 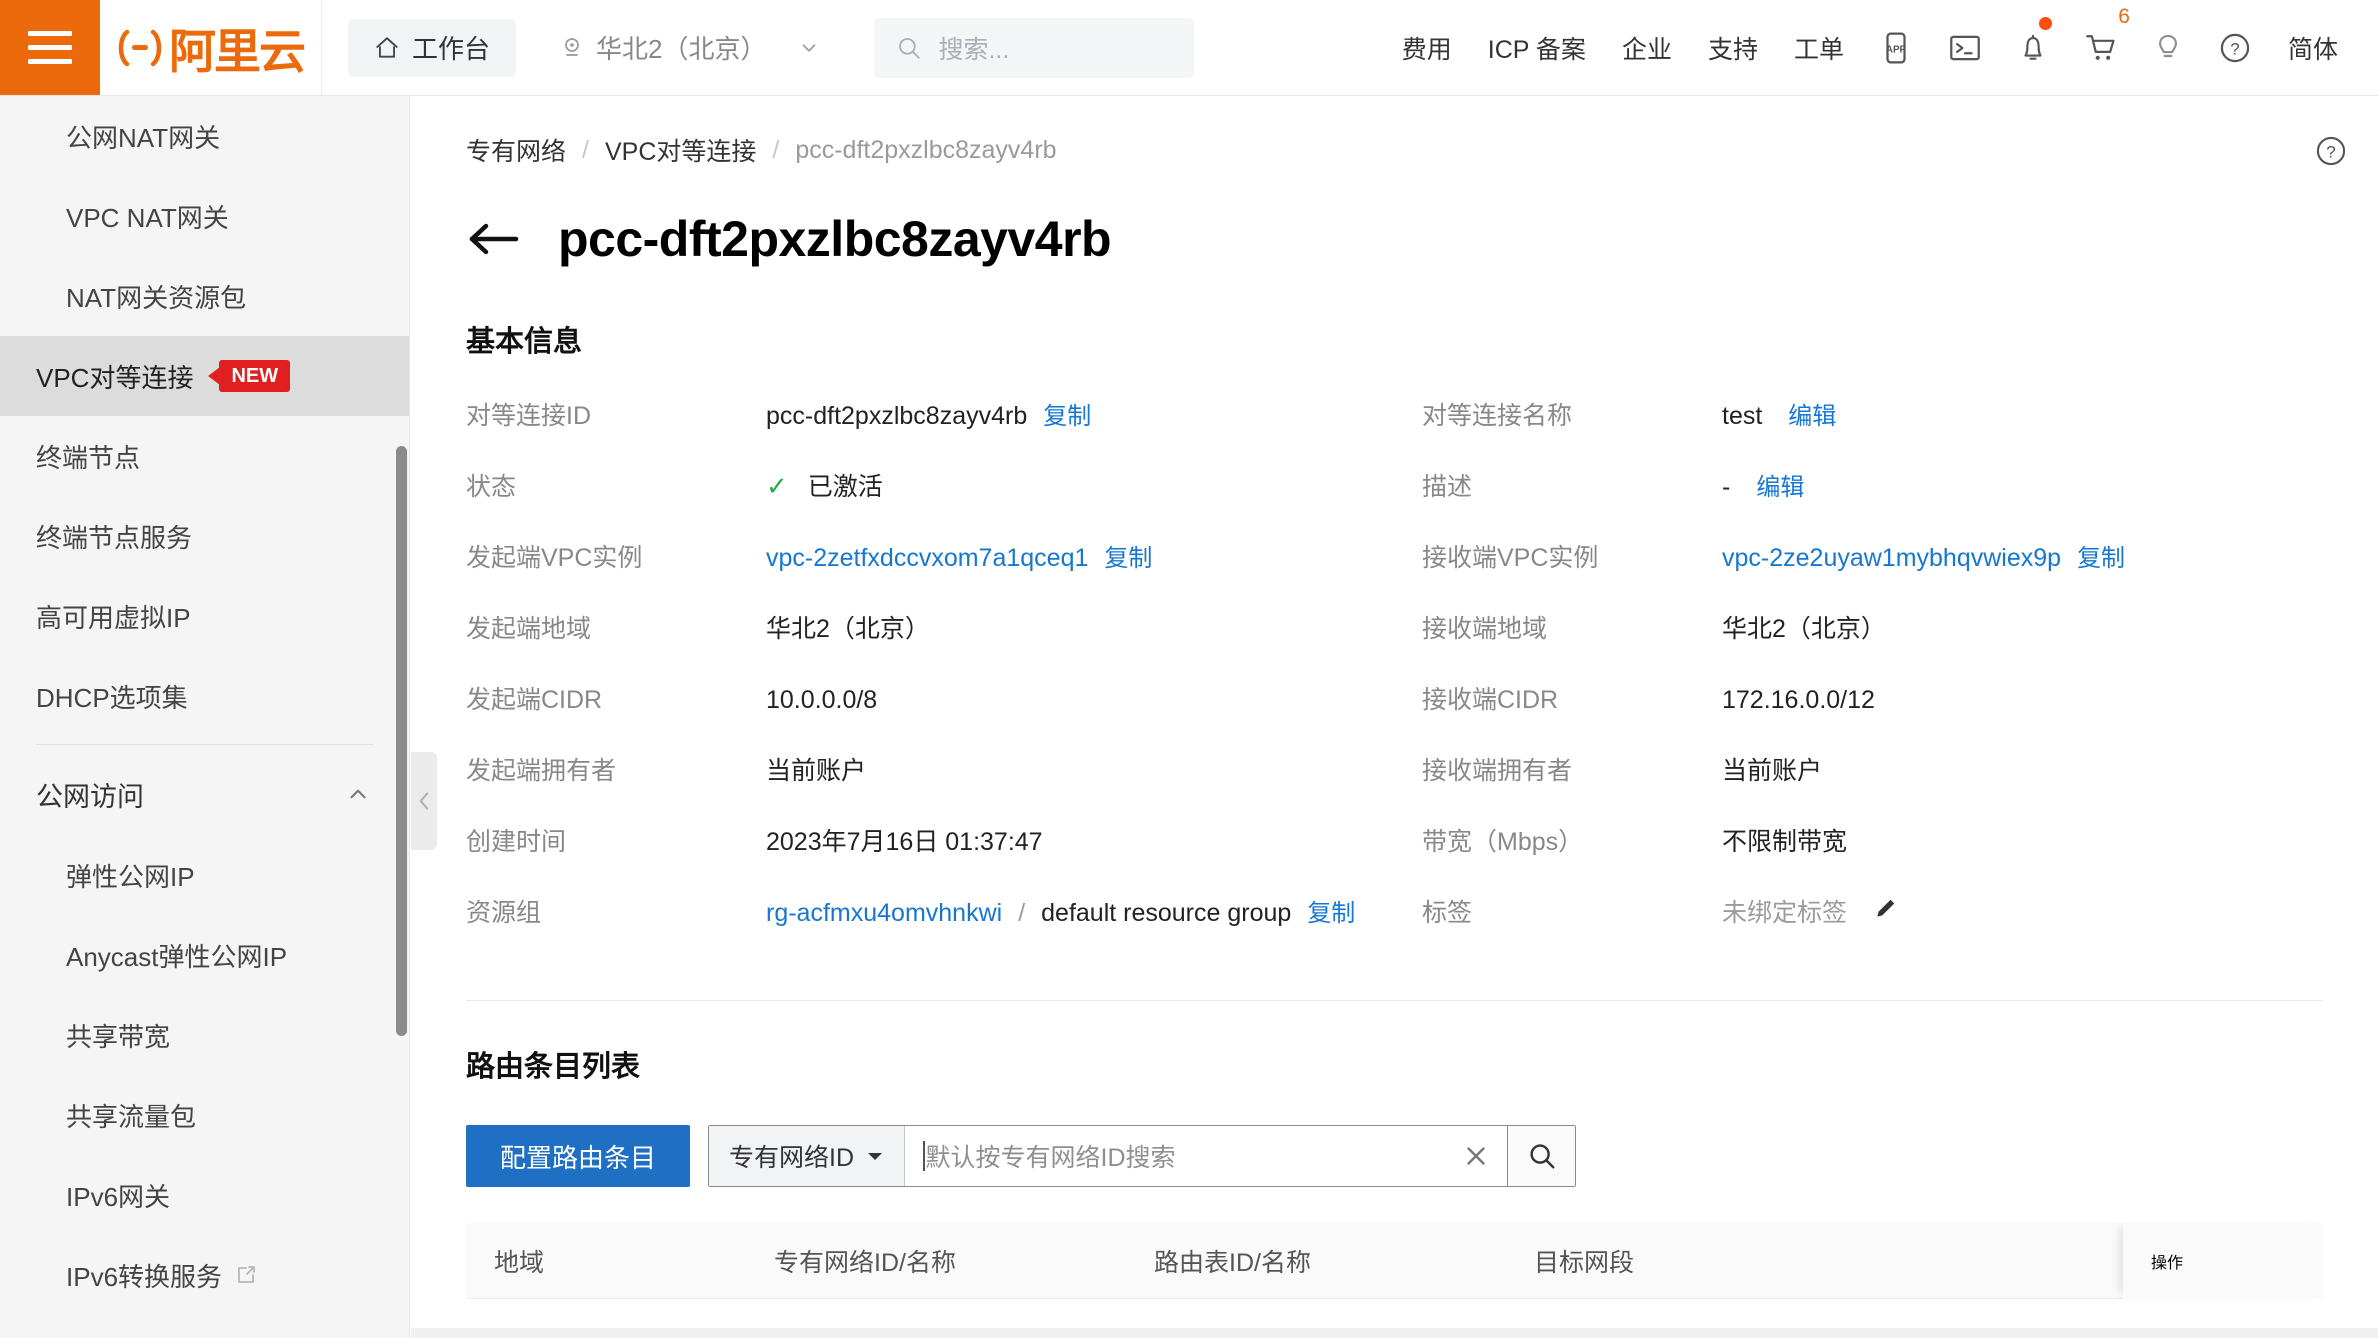 What do you see at coordinates (1647, 48) in the screenshot?
I see `nav-link-enterprise: 企业` at bounding box center [1647, 48].